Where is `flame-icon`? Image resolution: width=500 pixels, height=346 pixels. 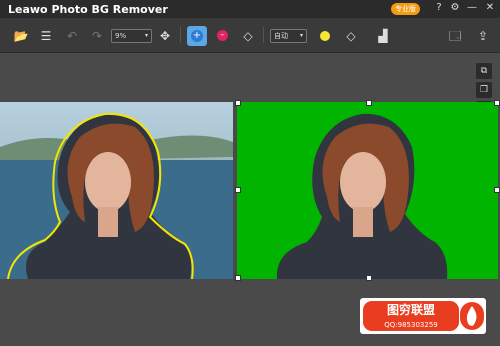
flame-icon is located at coordinates (472, 316).